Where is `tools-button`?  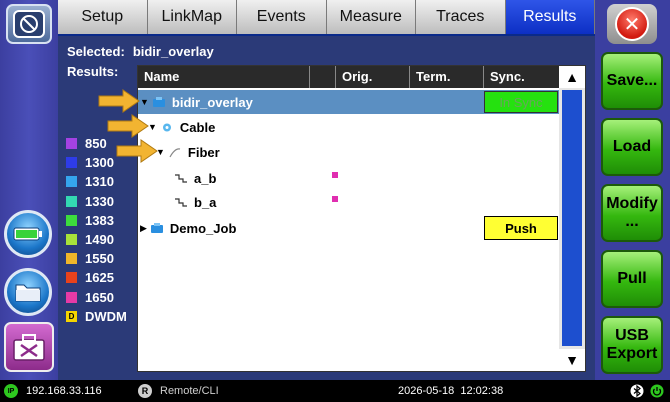
tools-button is located at coordinates (29, 347).